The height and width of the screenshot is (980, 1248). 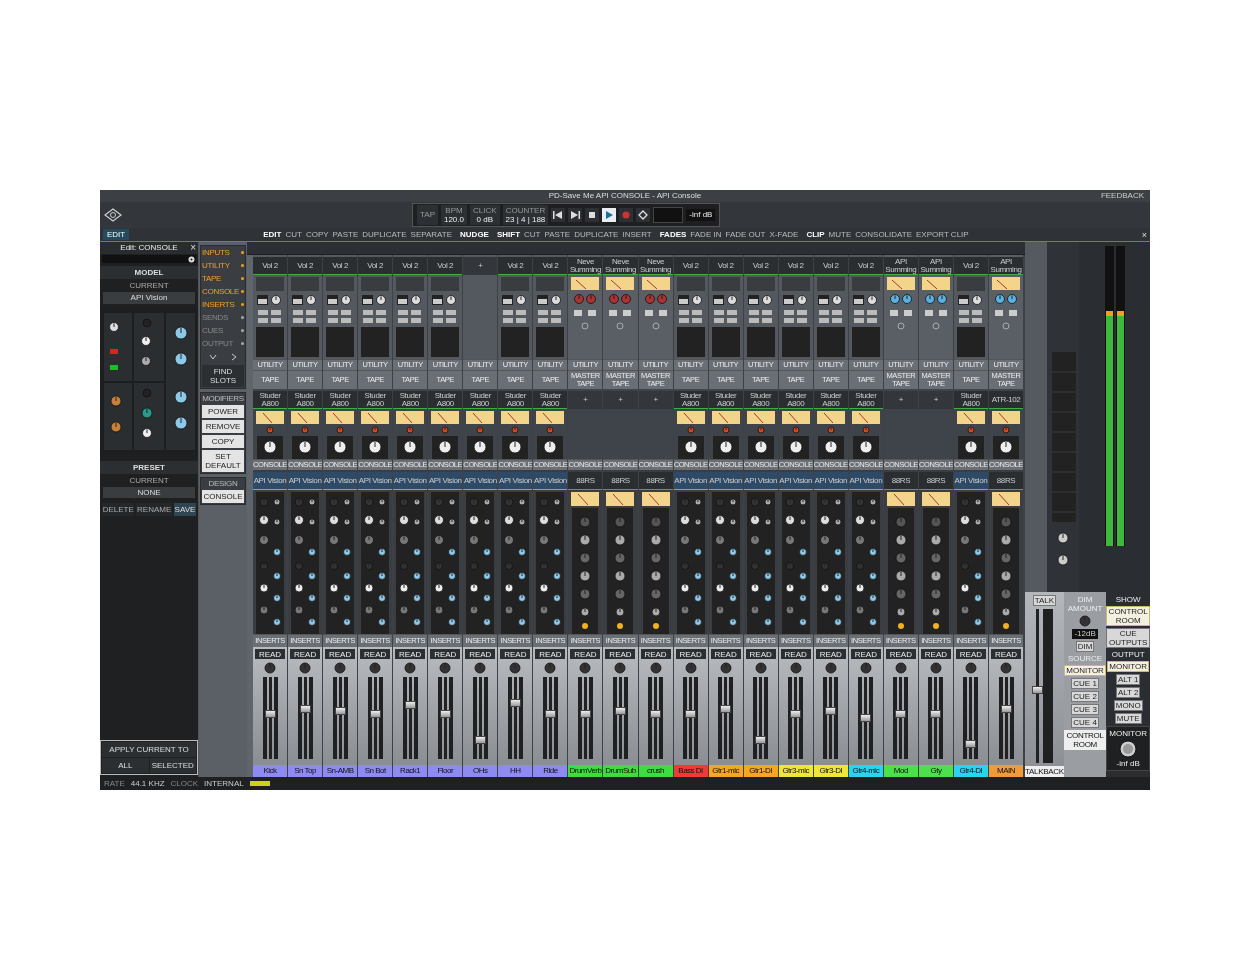 What do you see at coordinates (637, 234) in the screenshot?
I see `edit-button: INSERT` at bounding box center [637, 234].